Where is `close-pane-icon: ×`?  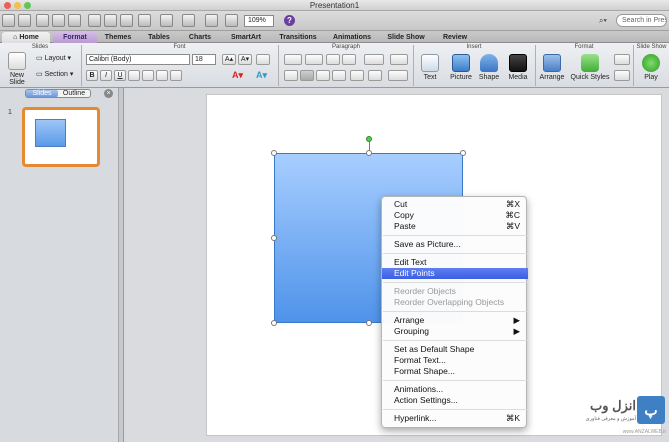 close-pane-icon: × is located at coordinates (108, 93).